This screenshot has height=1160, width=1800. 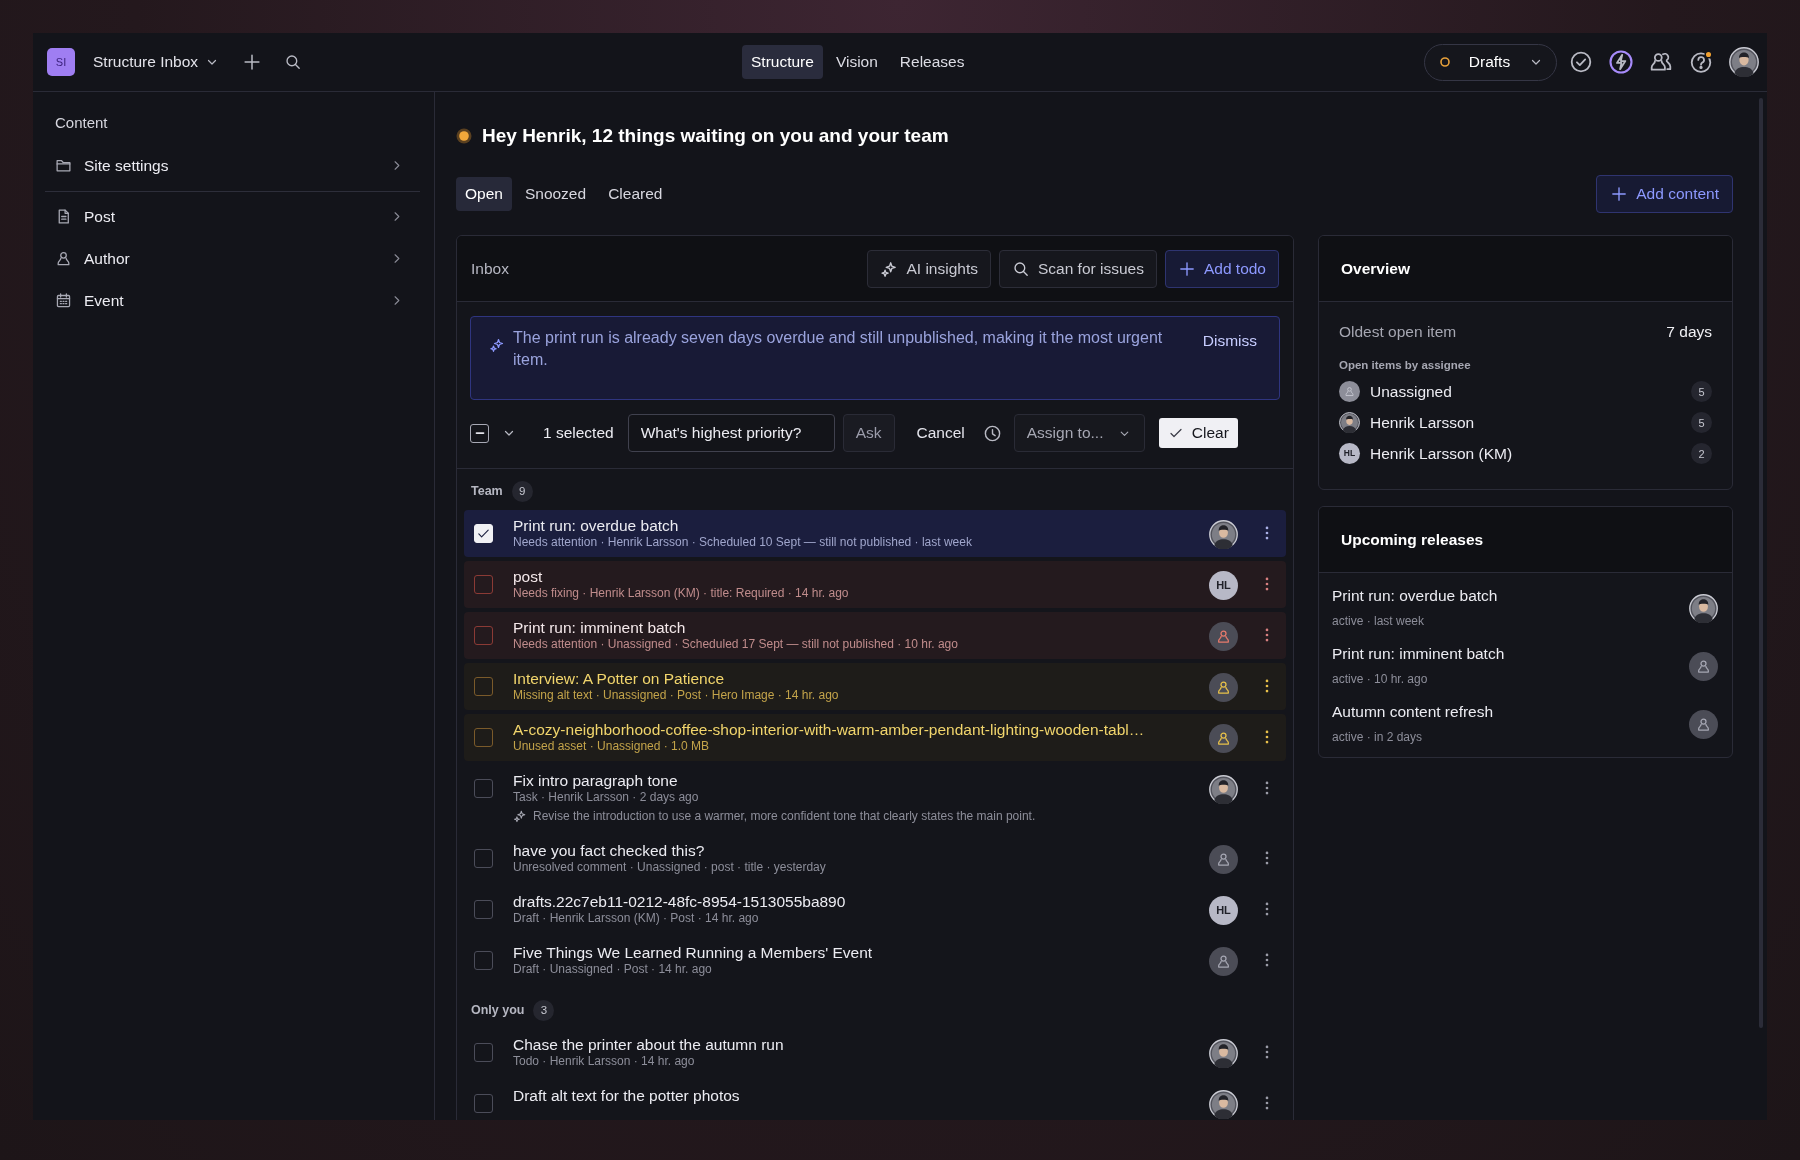 What do you see at coordinates (875, 1052) in the screenshot?
I see `inbox-row: Chase the printer about the autumn run Todo · Henrik Larsson · 14 hr. ago` at bounding box center [875, 1052].